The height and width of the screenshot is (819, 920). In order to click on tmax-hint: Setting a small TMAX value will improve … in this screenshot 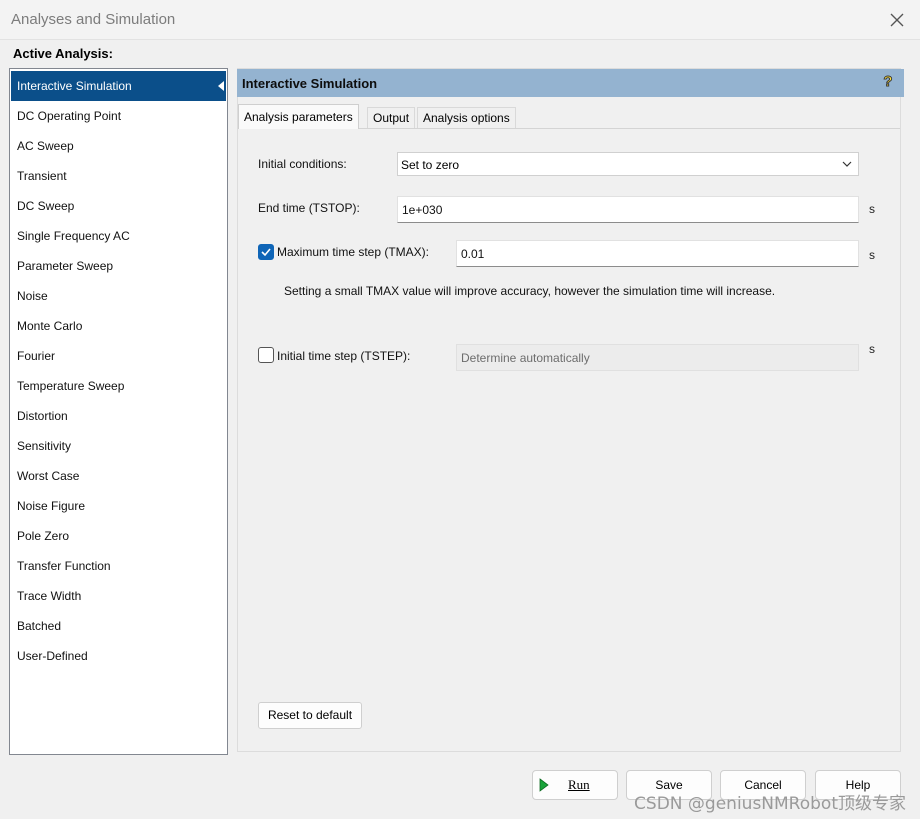, I will do `click(530, 291)`.